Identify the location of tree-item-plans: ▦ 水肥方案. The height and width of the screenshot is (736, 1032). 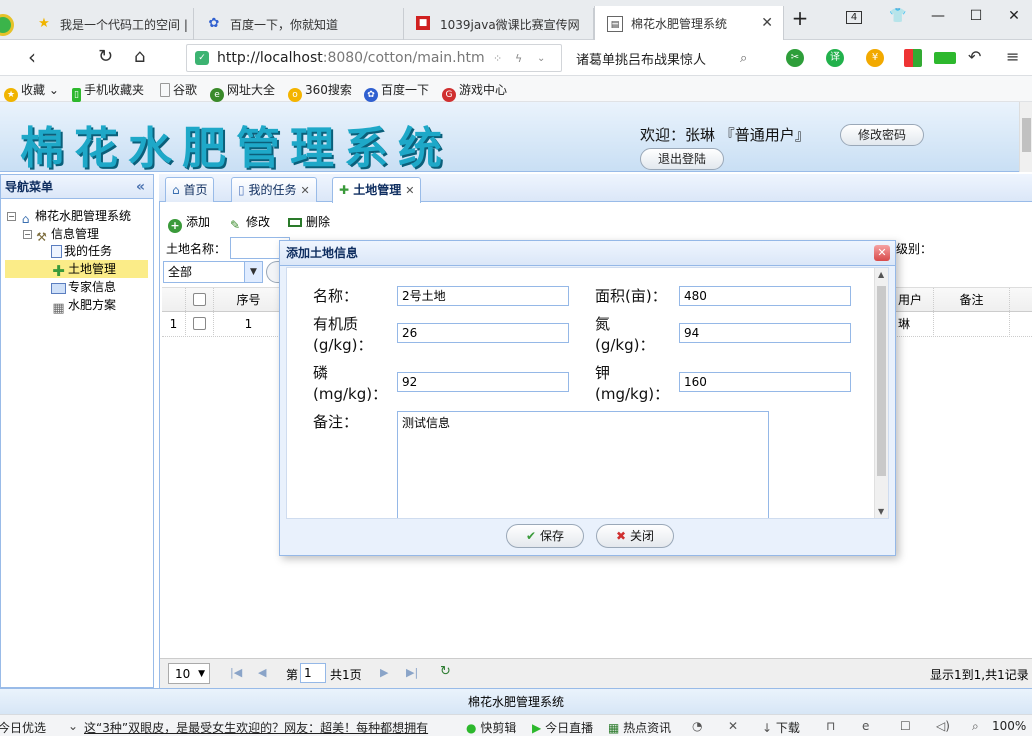
(83, 306).